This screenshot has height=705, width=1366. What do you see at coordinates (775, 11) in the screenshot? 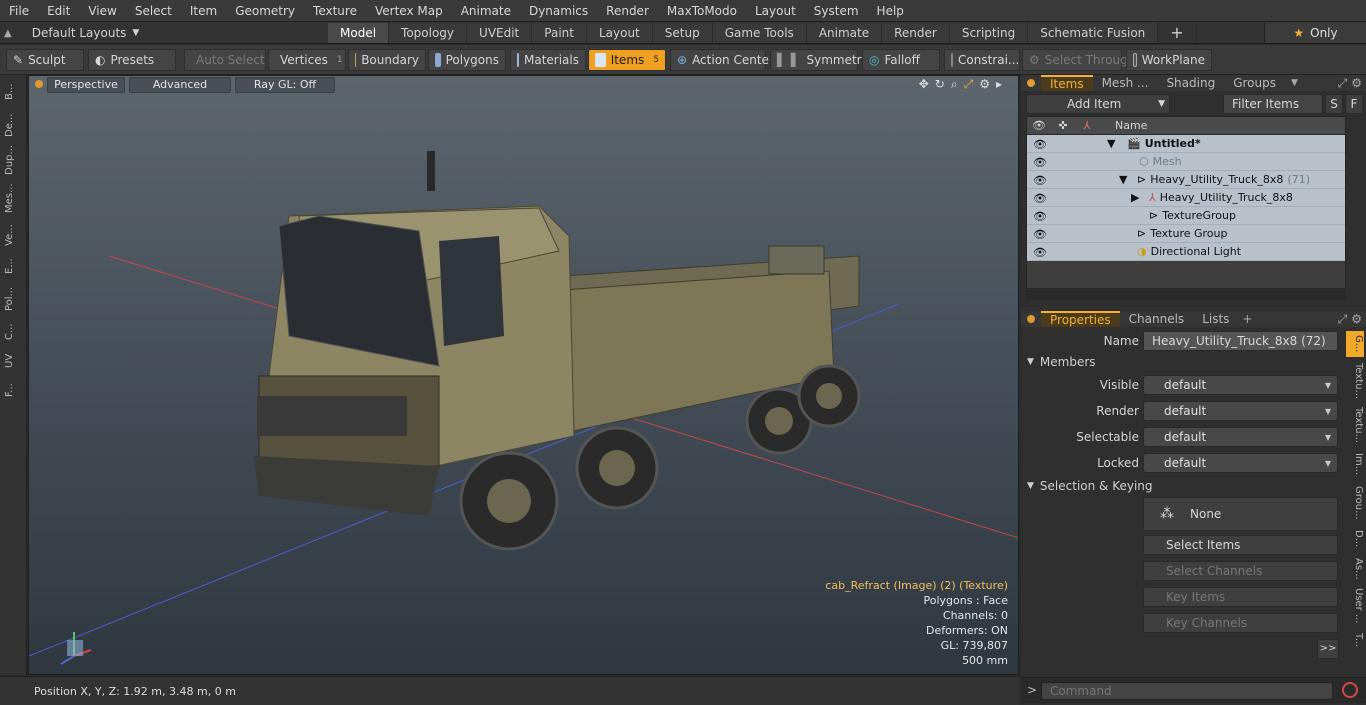
I see `menu-layout: Layout` at bounding box center [775, 11].